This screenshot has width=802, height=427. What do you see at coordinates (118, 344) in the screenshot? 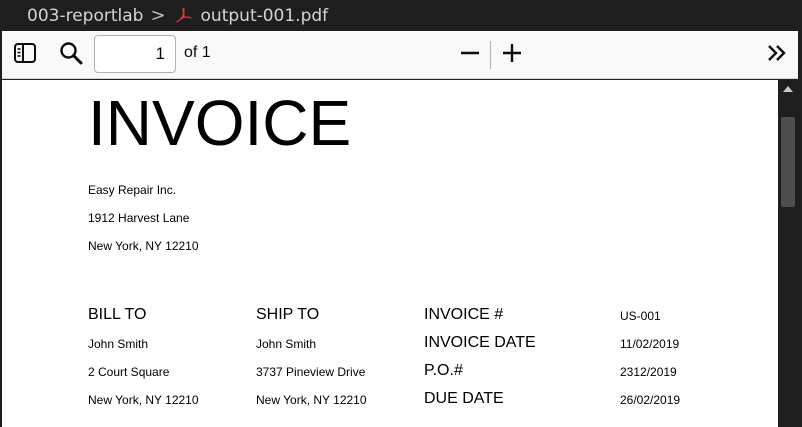
I see `bill-to-name: John Smith` at bounding box center [118, 344].